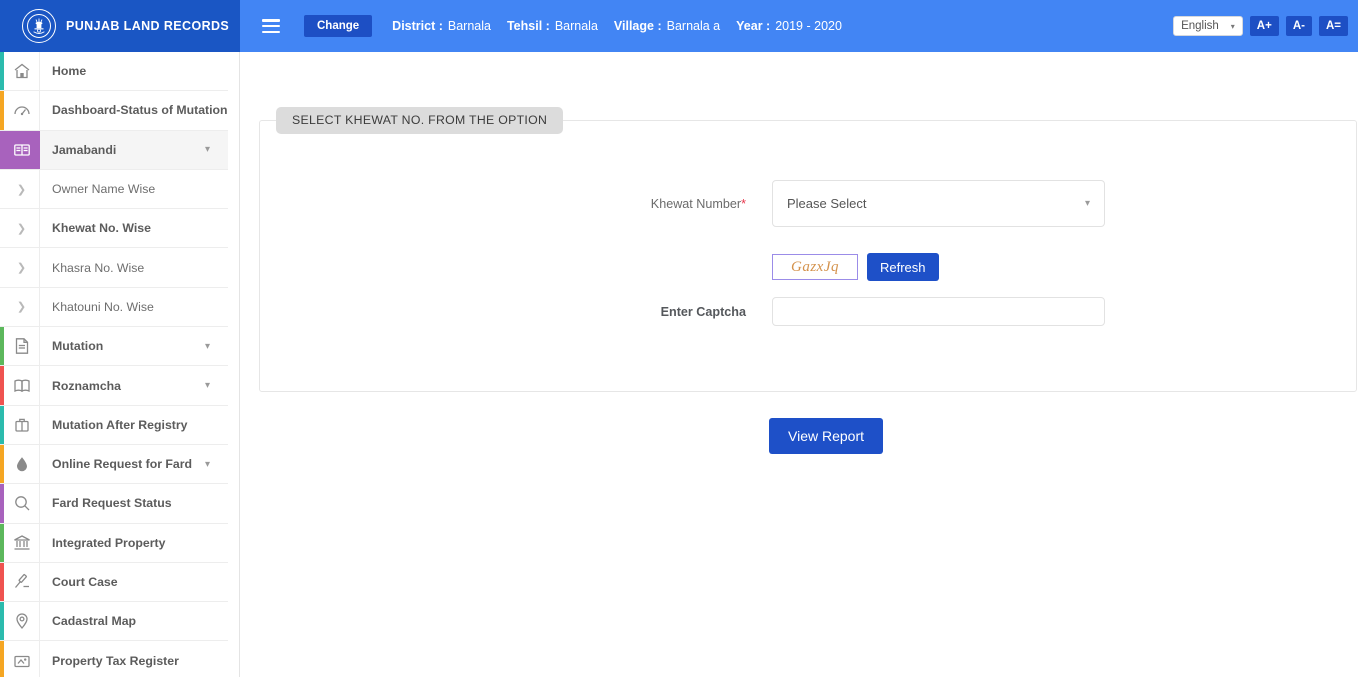 Image resolution: width=1358 pixels, height=677 pixels. What do you see at coordinates (637, 26) in the screenshot?
I see `breadcrumb-village-key: Village :` at bounding box center [637, 26].